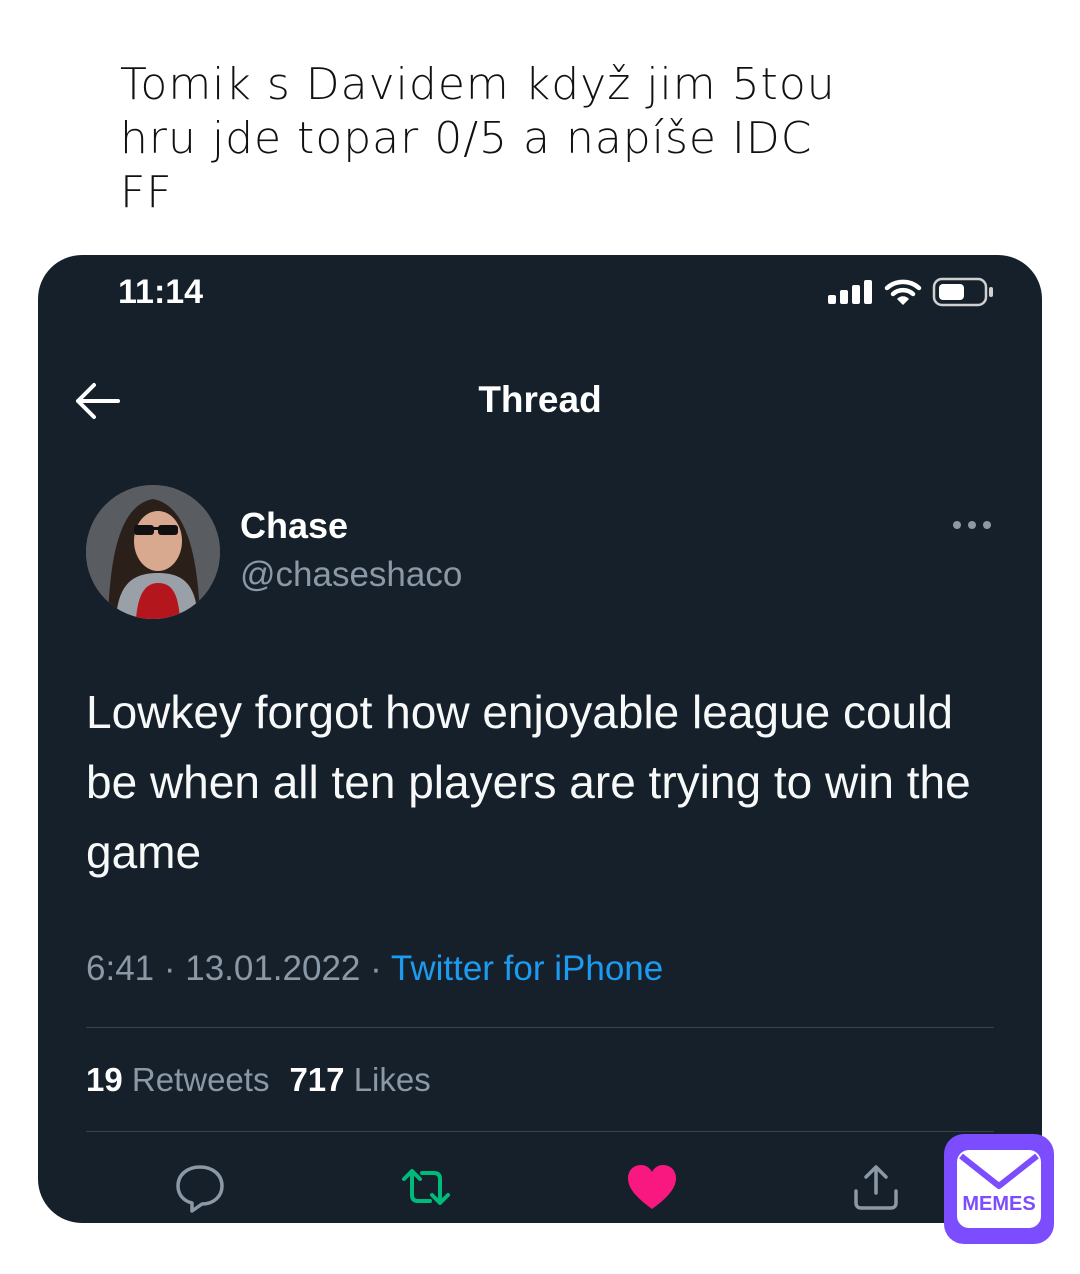 The height and width of the screenshot is (1274, 1080). What do you see at coordinates (161, 292) in the screenshot?
I see `status-time: 11:14` at bounding box center [161, 292].